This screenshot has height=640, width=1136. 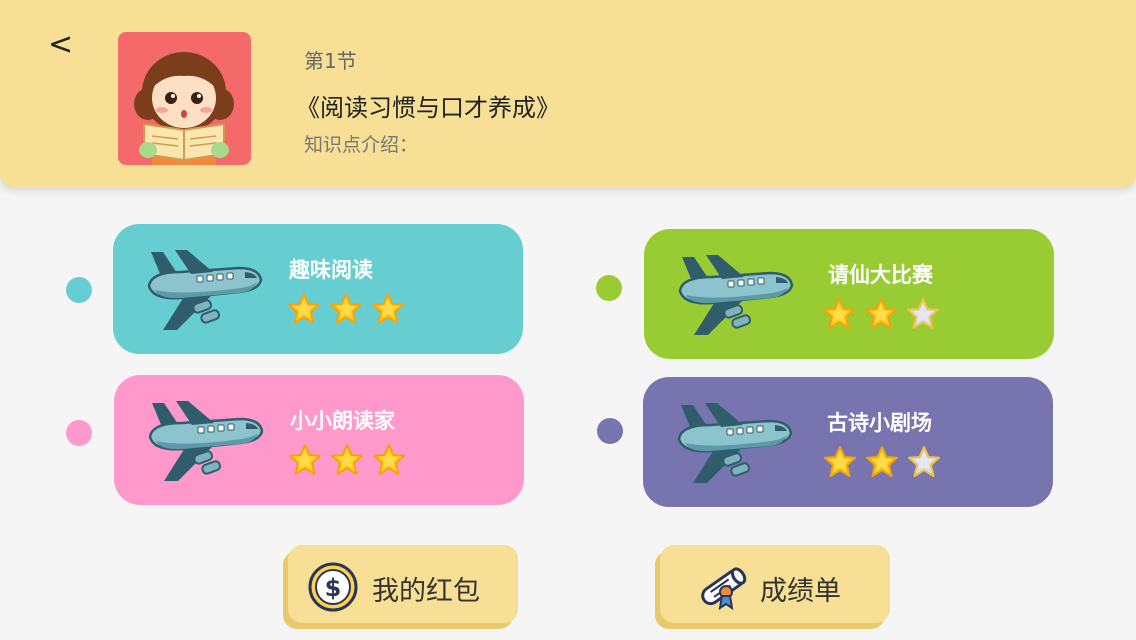 I want to click on lesson-number: 第1节, so click(x=330, y=61).